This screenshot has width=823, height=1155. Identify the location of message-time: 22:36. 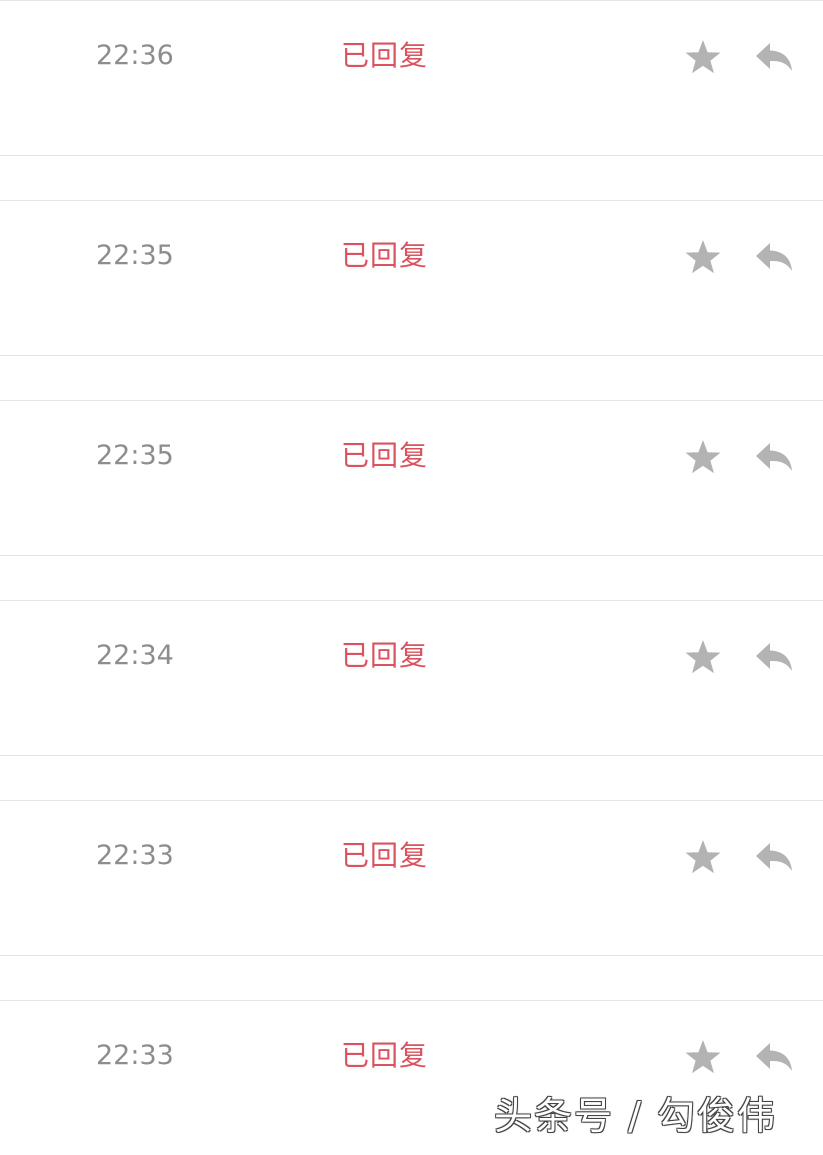
(135, 55).